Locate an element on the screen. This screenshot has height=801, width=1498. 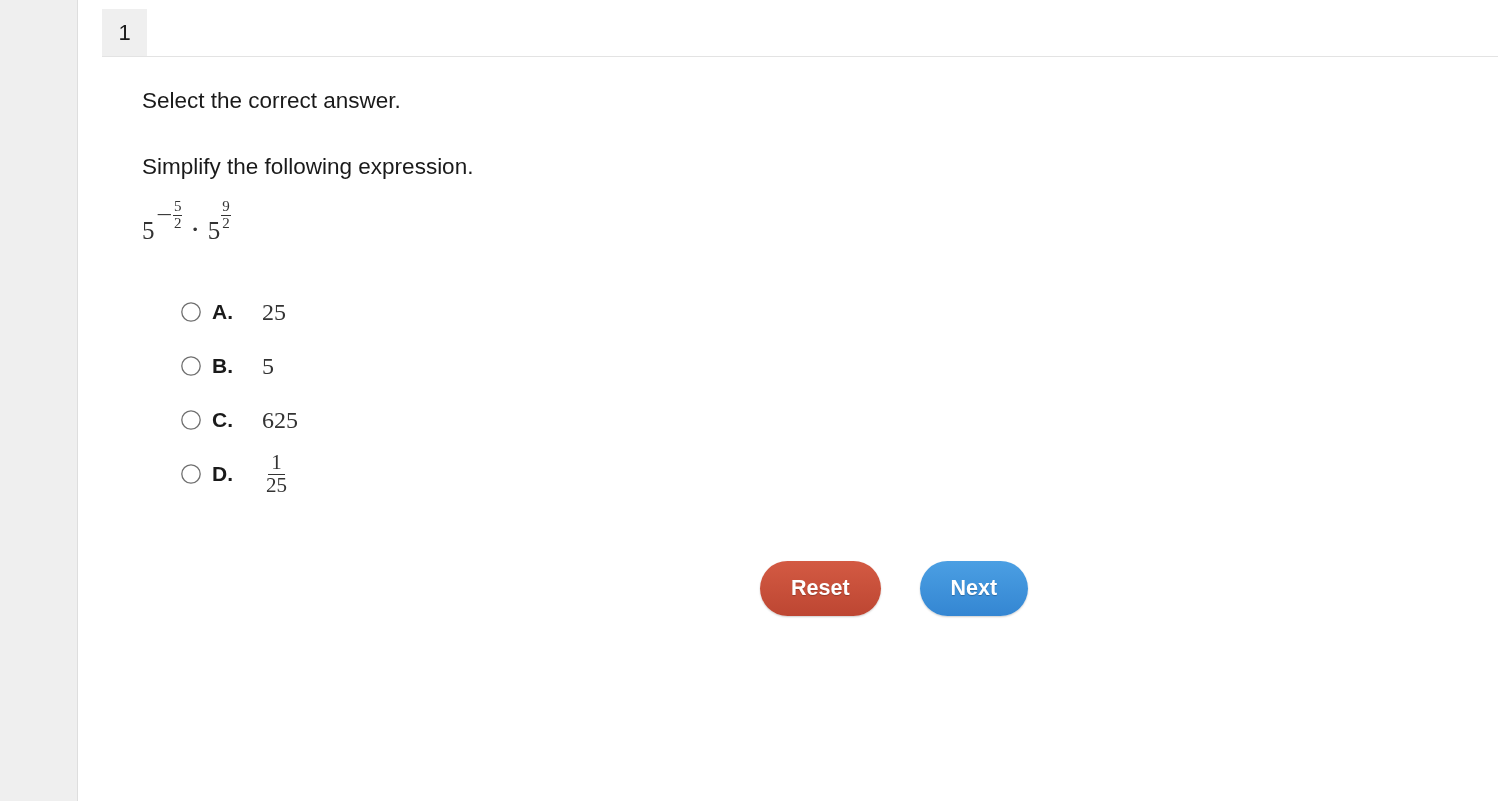
prompt-text: Simplify the following expression. is located at coordinates (308, 166).